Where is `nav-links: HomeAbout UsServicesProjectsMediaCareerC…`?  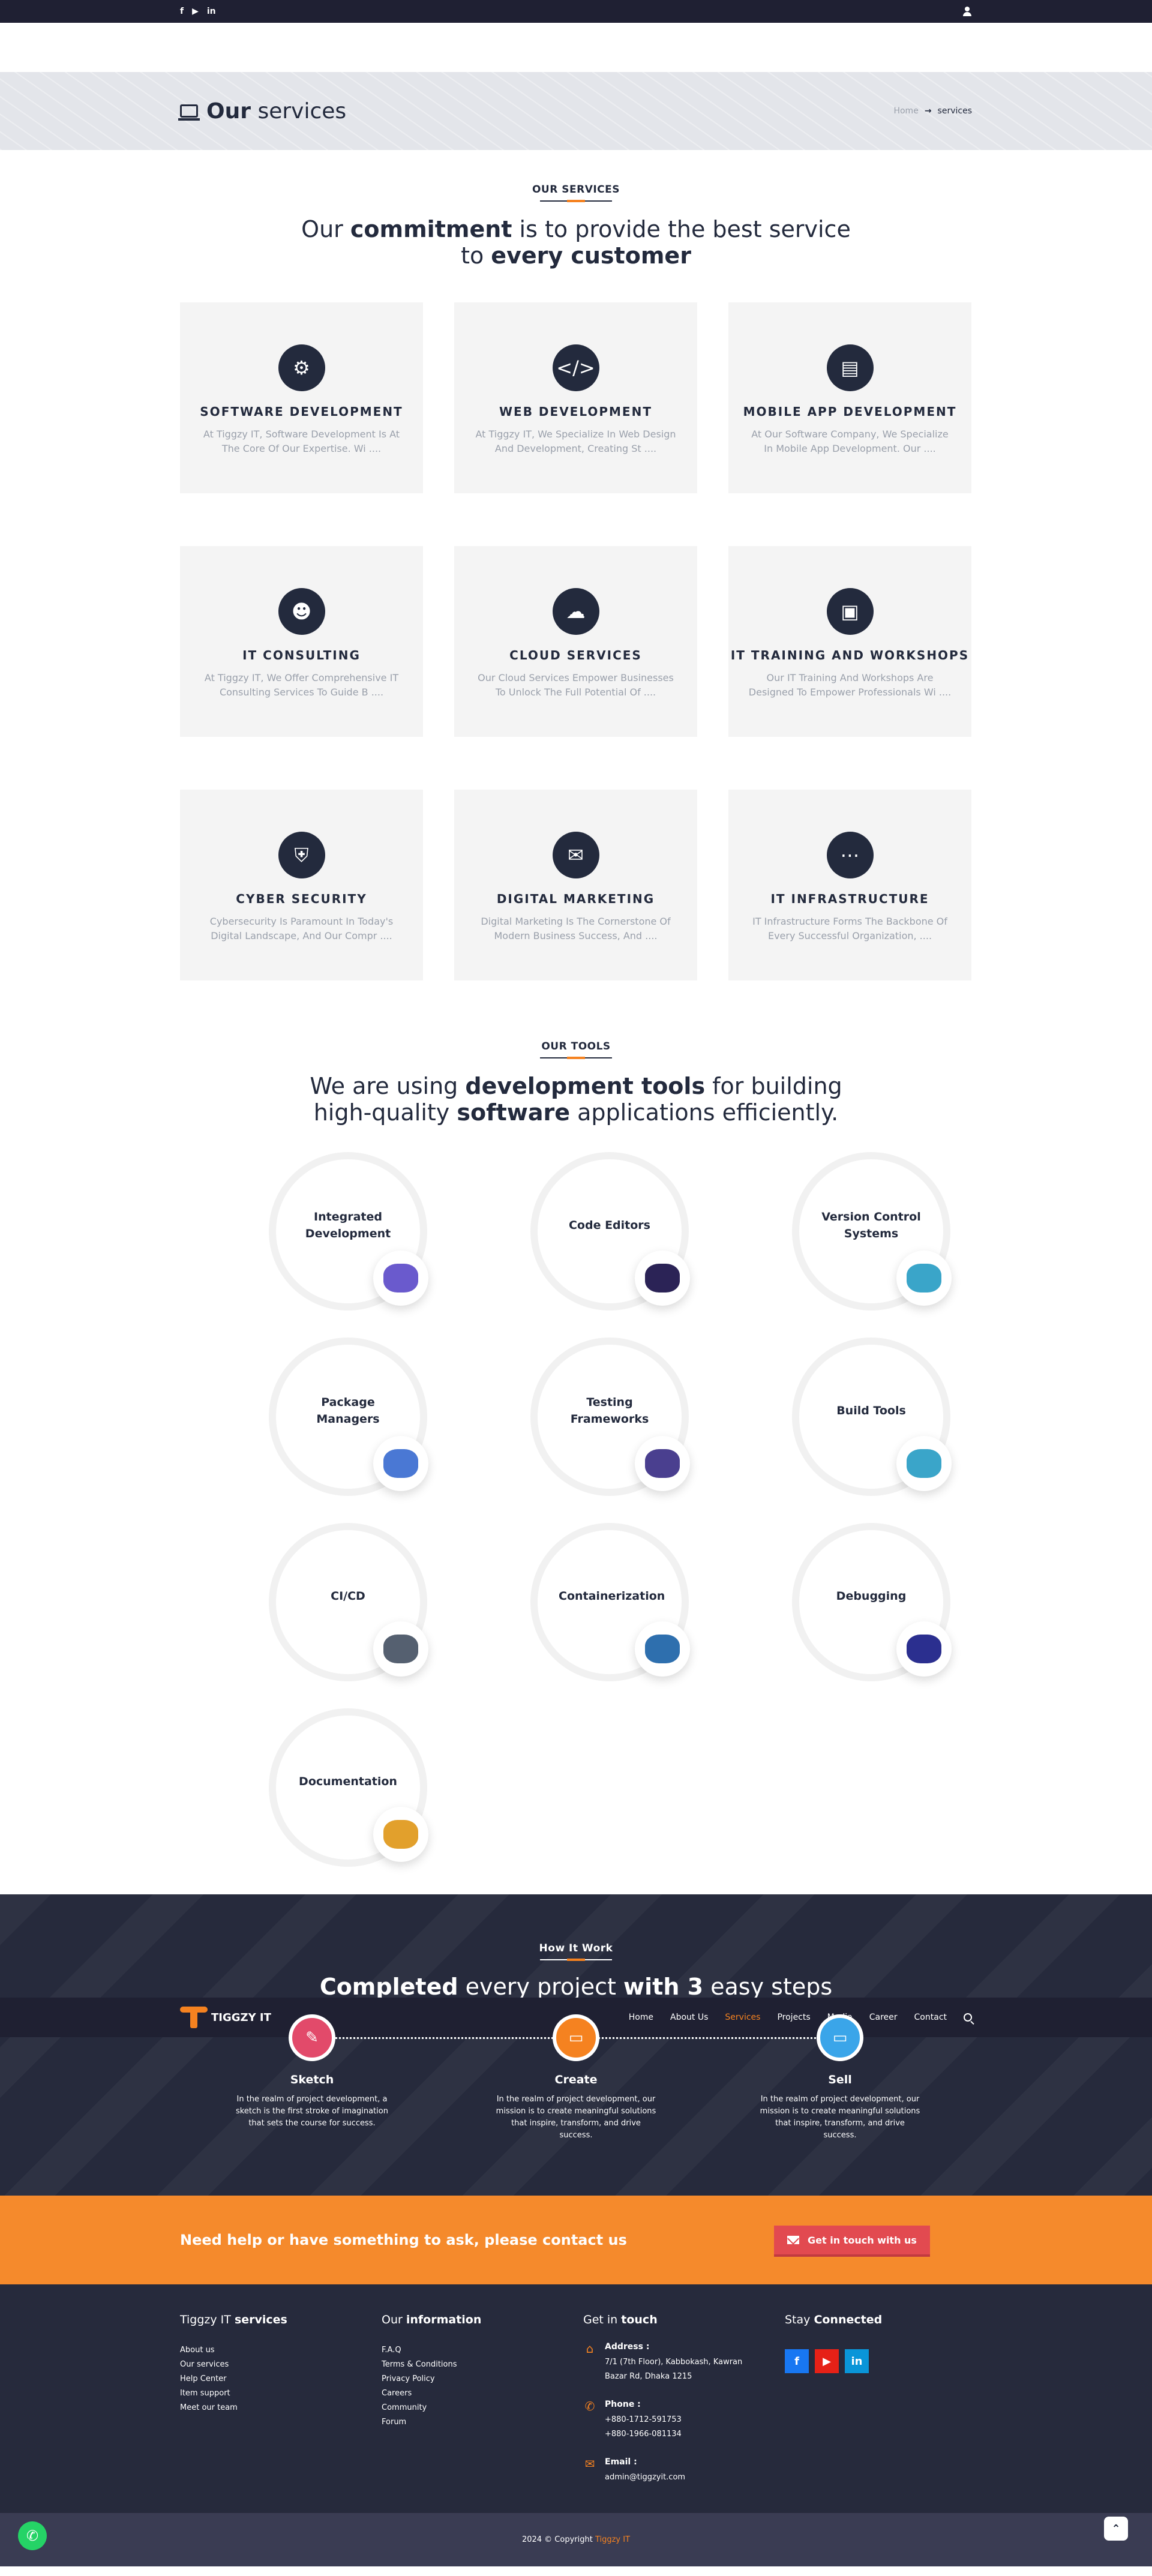 nav-links: HomeAbout UsServicesProjectsMediaCareerC… is located at coordinates (800, 2017).